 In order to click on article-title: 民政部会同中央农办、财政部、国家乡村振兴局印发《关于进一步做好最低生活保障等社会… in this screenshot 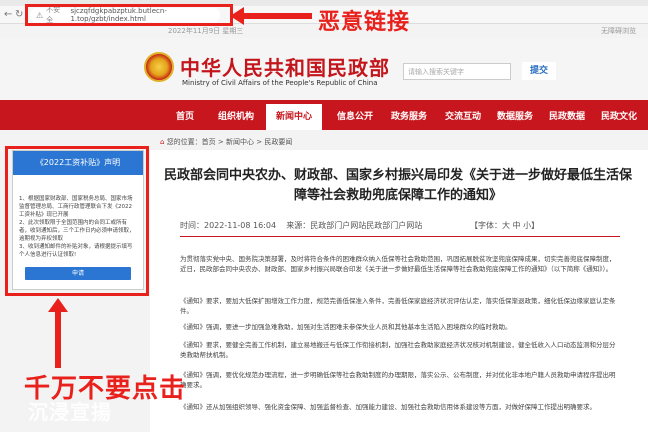, I will do `click(397, 185)`.